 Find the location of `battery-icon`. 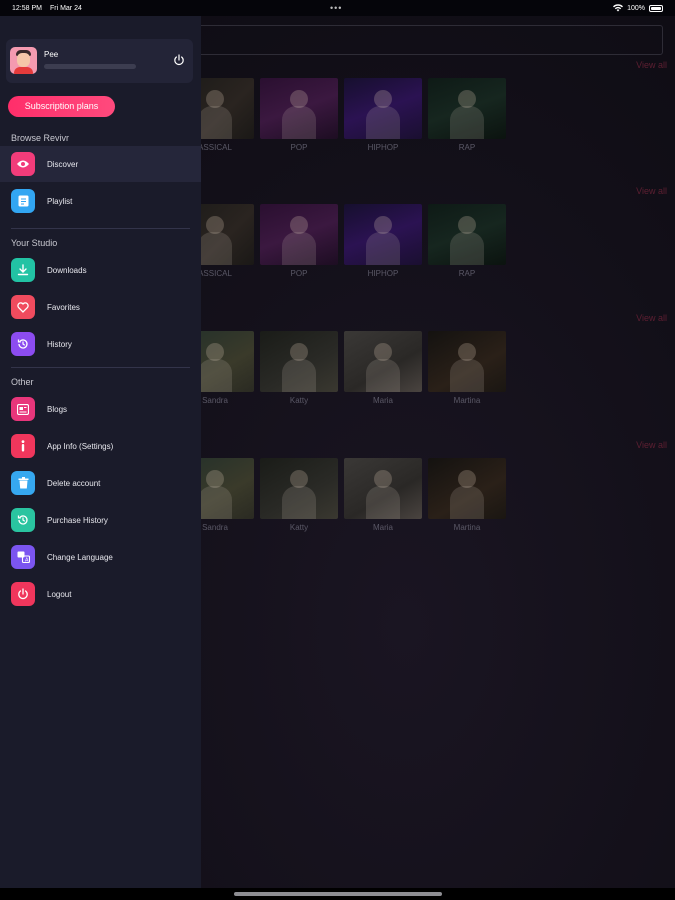

battery-icon is located at coordinates (656, 8).